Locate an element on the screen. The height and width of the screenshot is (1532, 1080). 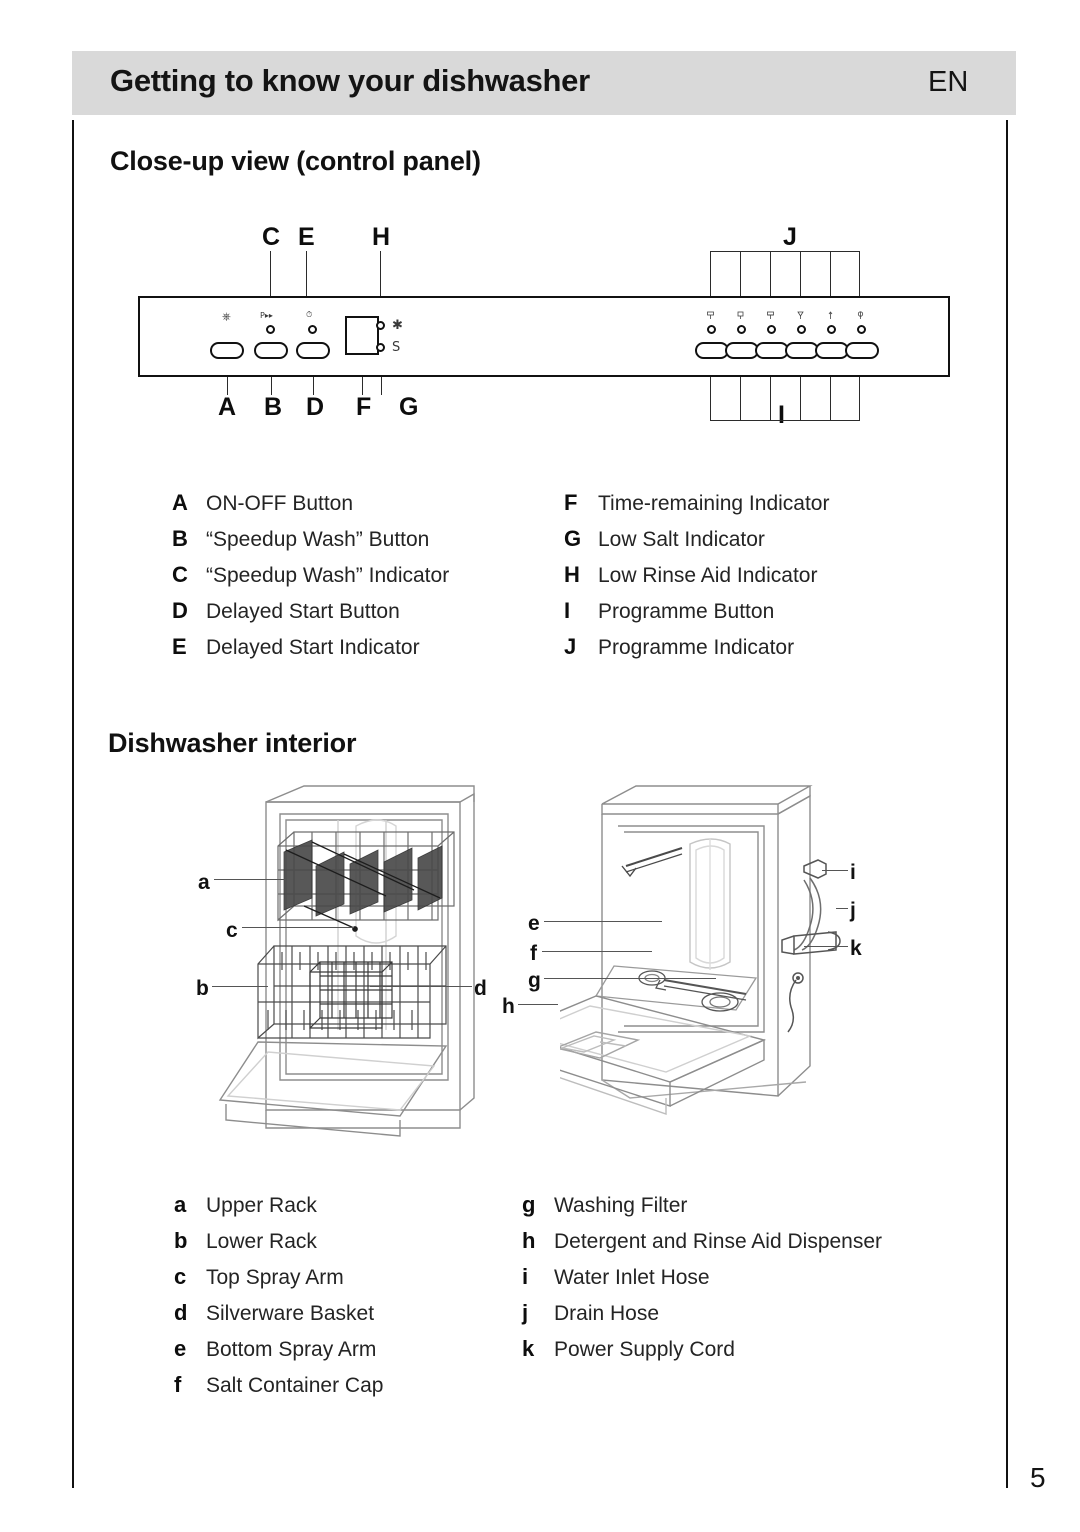
right-margin-rule is located at coordinates (1007, 804).